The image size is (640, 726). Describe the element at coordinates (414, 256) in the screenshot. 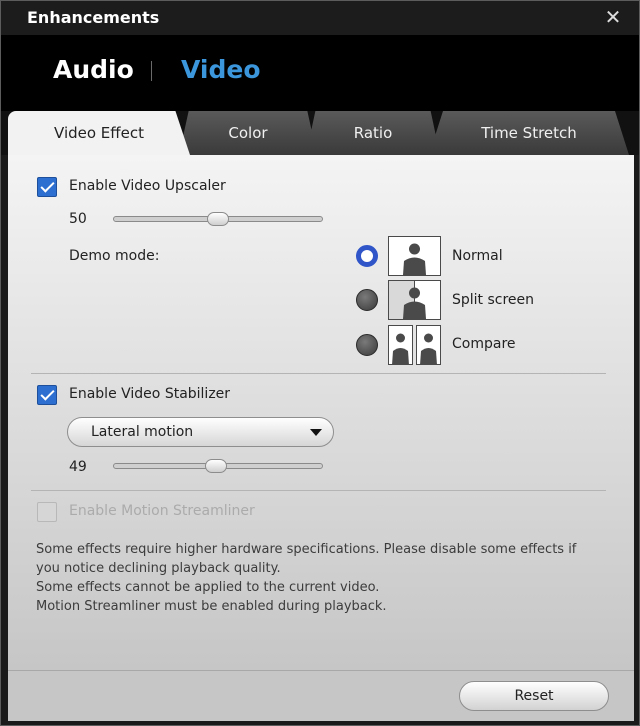

I see `normal-preview-icon` at that location.